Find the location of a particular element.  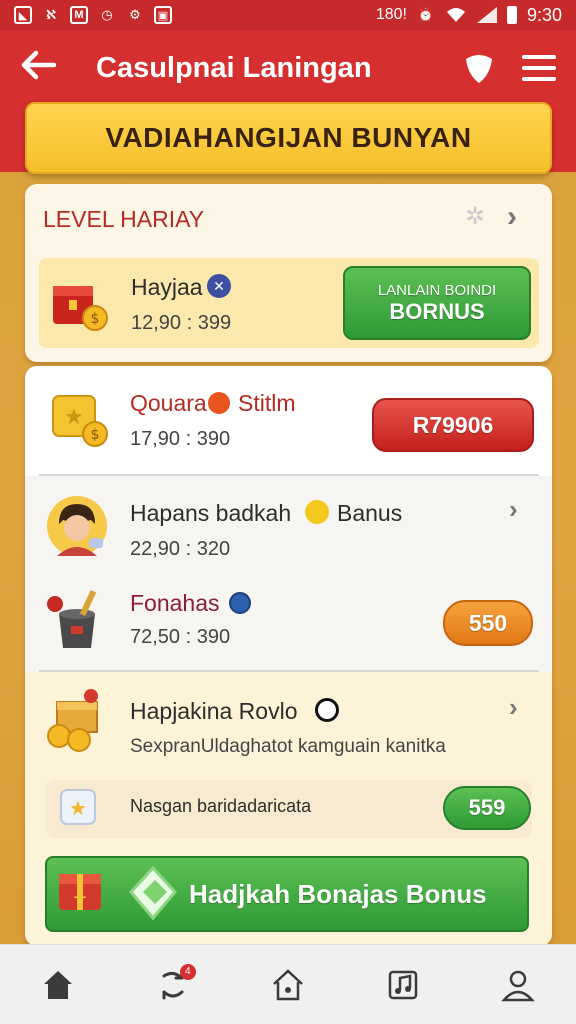

button-line2: BORNUS is located at coordinates (437, 311).